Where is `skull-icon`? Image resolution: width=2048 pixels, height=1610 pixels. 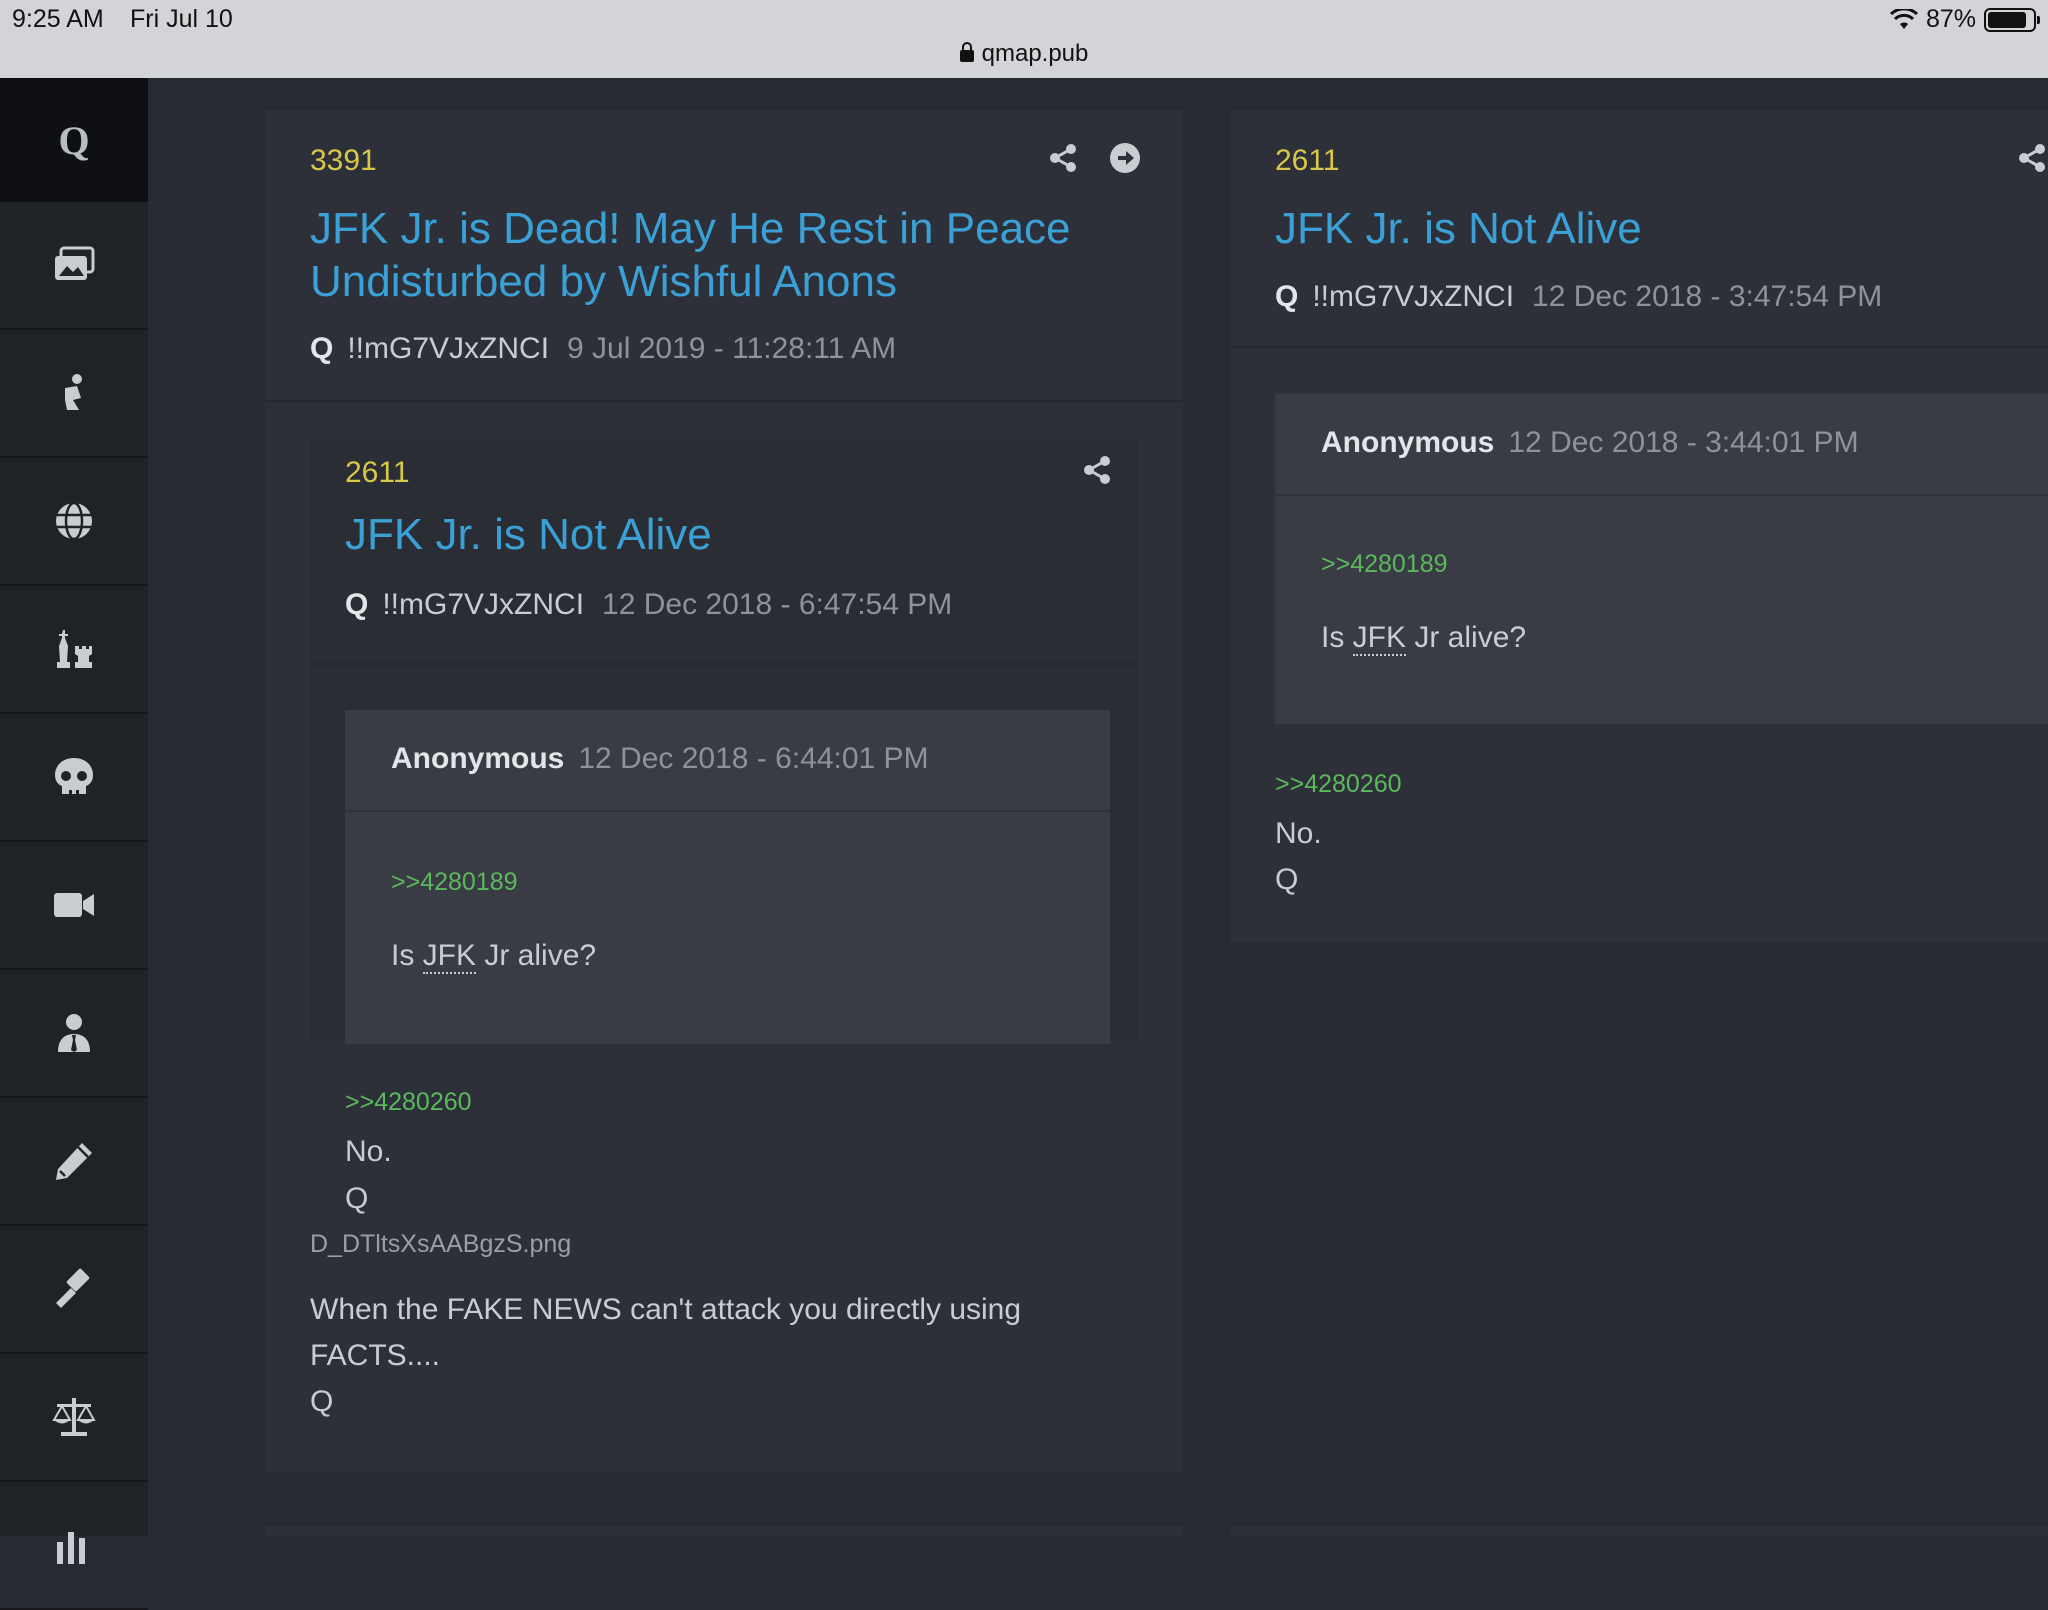
skull-icon is located at coordinates (74, 776).